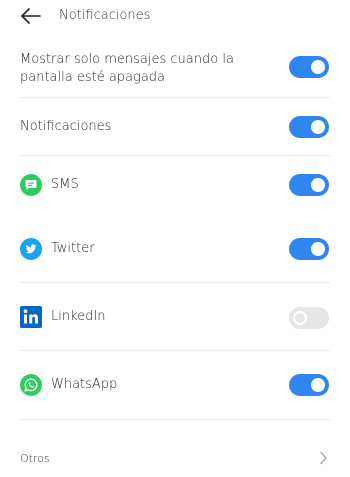 The height and width of the screenshot is (477, 350). What do you see at coordinates (31, 249) in the screenshot?
I see `twitter-icon` at bounding box center [31, 249].